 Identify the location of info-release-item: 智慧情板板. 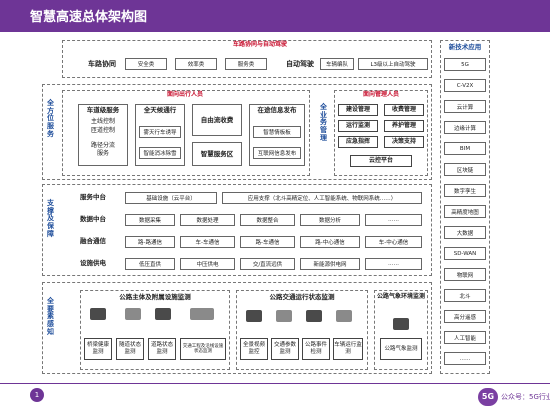
(277, 132).